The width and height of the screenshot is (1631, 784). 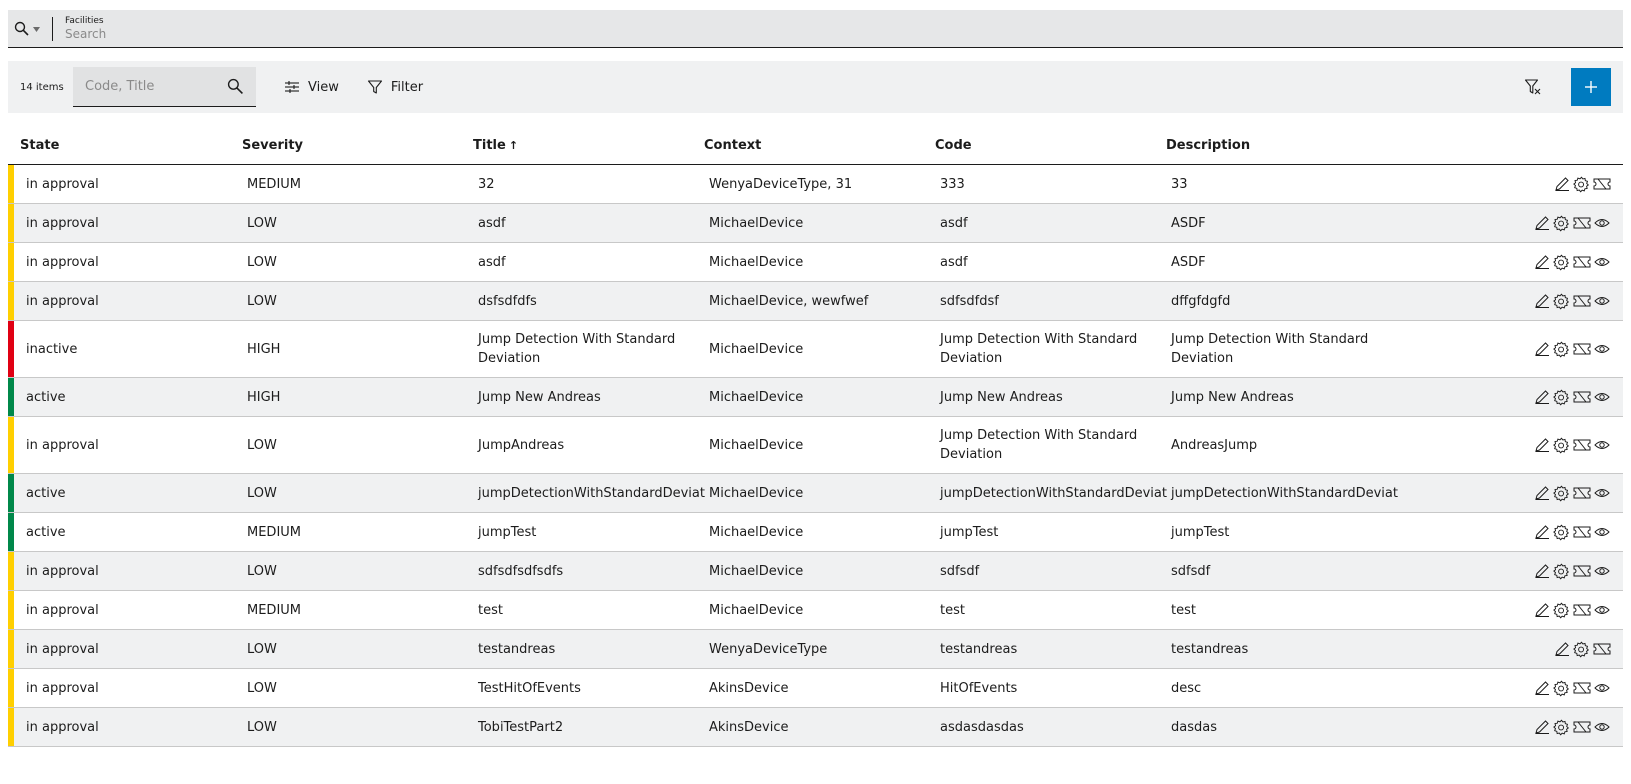 What do you see at coordinates (311, 87) in the screenshot?
I see `view-button: View` at bounding box center [311, 87].